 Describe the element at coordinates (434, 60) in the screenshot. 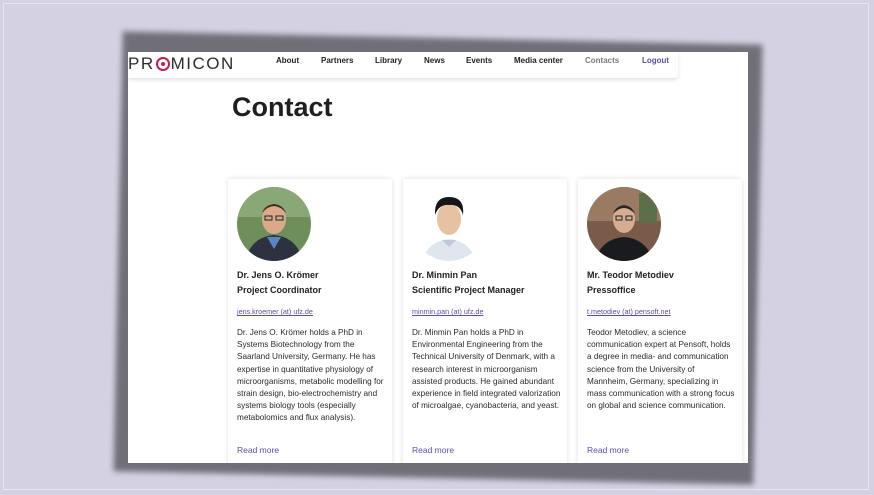

I see `nav-news: News` at that location.